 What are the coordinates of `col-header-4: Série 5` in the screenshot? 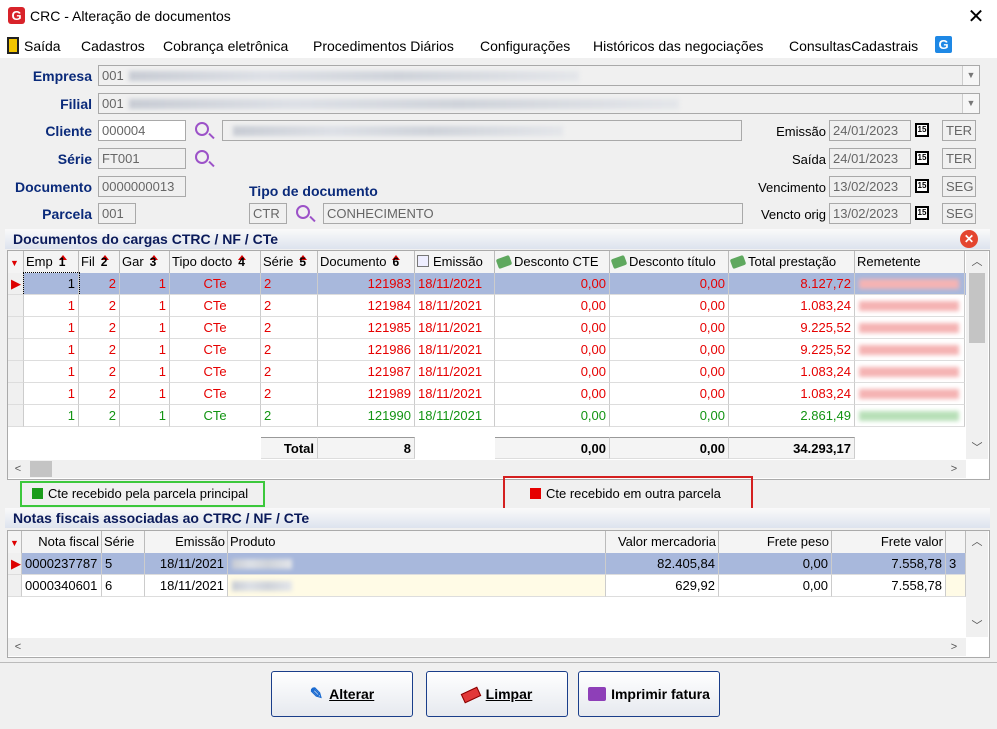 It's located at (289, 262).